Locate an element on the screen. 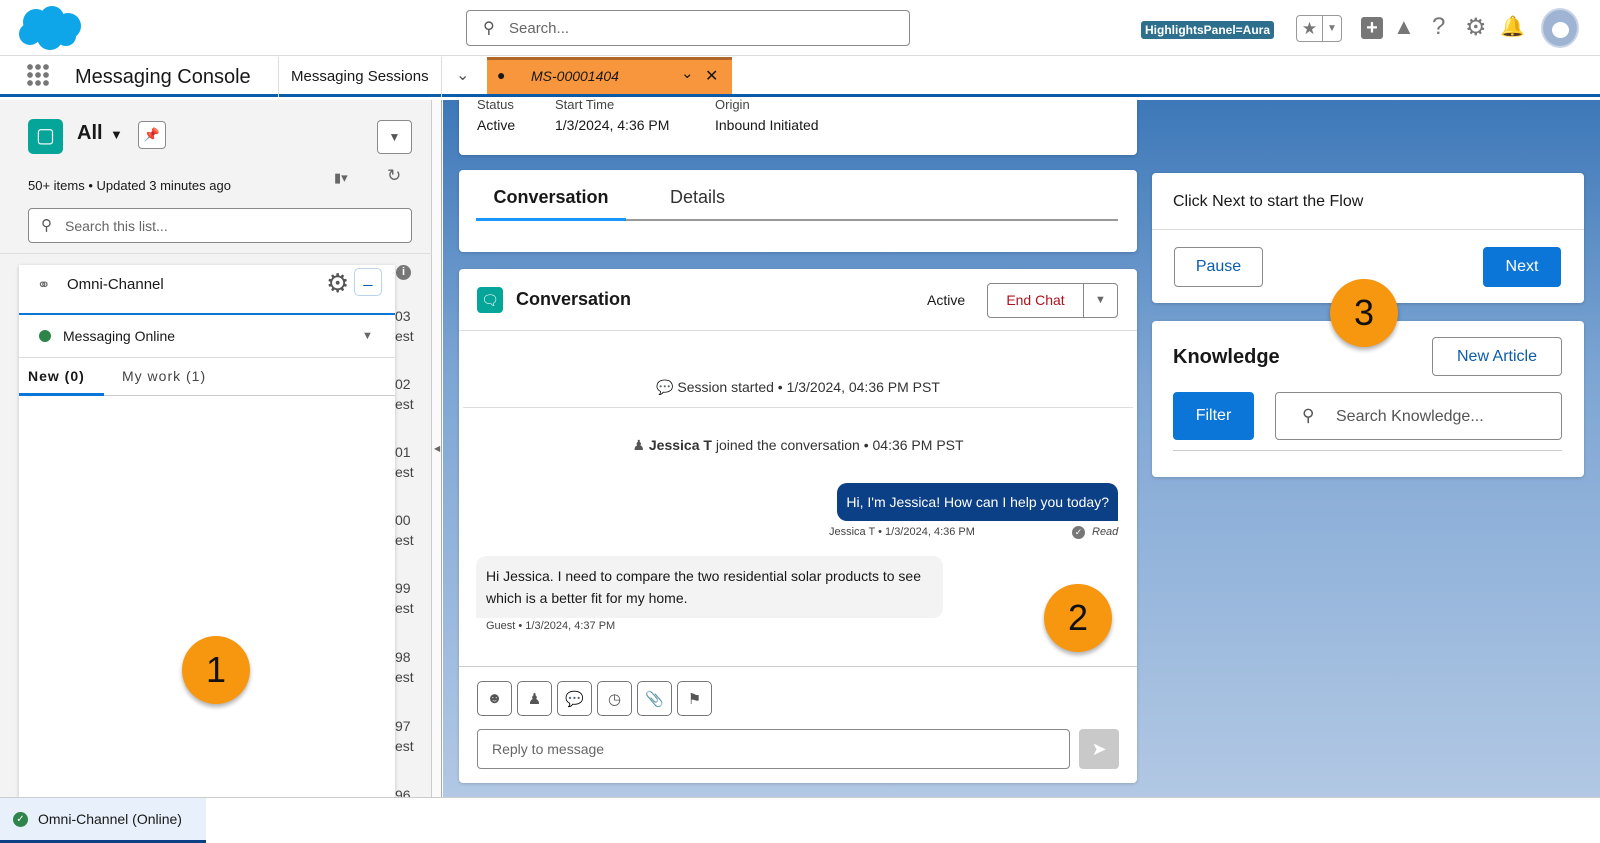  list-row: 99 est is located at coordinates (409, 598).